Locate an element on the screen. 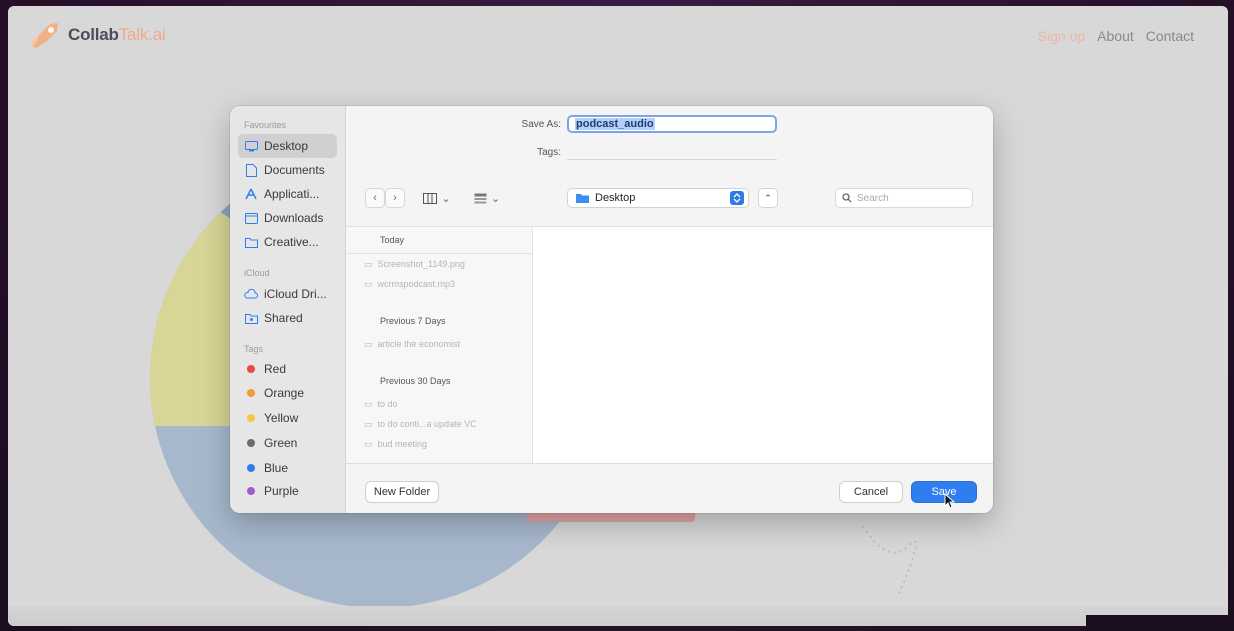 Image resolution: width=1234 pixels, height=631 pixels. sidebar-tag-yellow: Yellow is located at coordinates (287, 417).